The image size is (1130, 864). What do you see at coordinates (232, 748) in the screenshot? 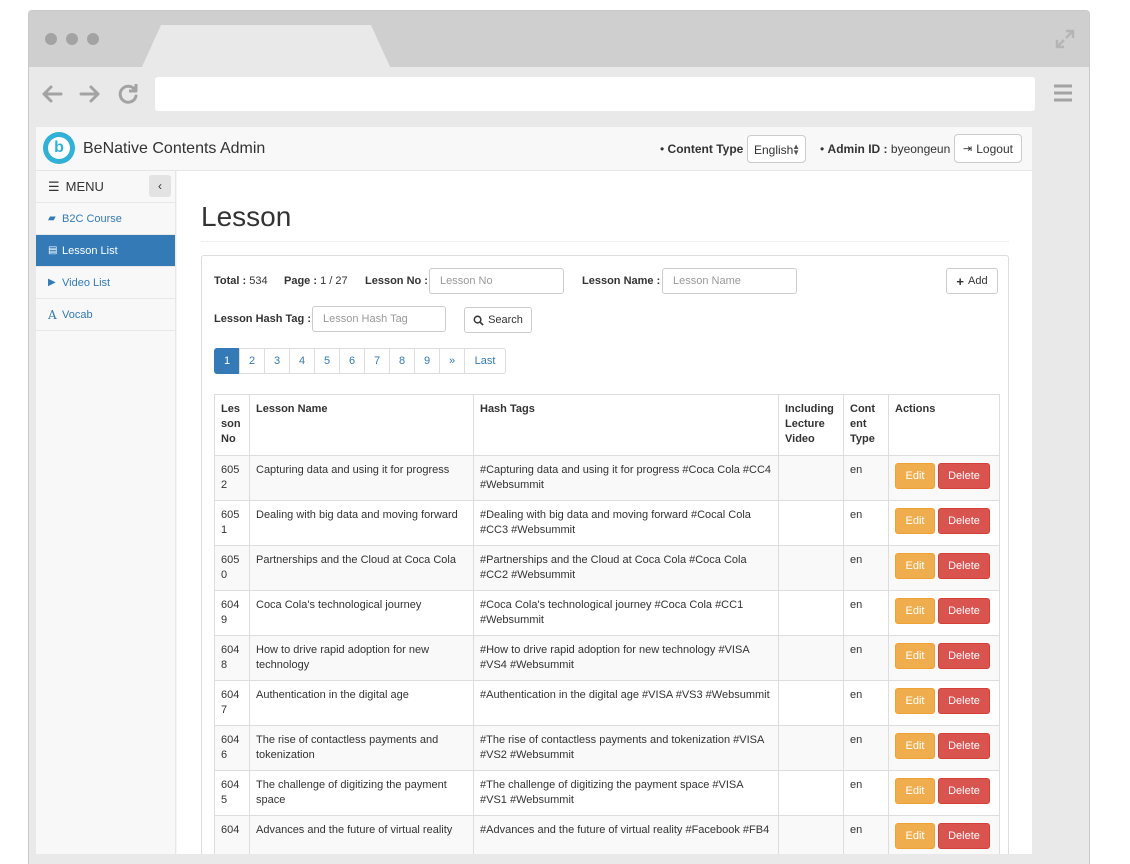
I see `cell-lesson-no: 604 6` at bounding box center [232, 748].